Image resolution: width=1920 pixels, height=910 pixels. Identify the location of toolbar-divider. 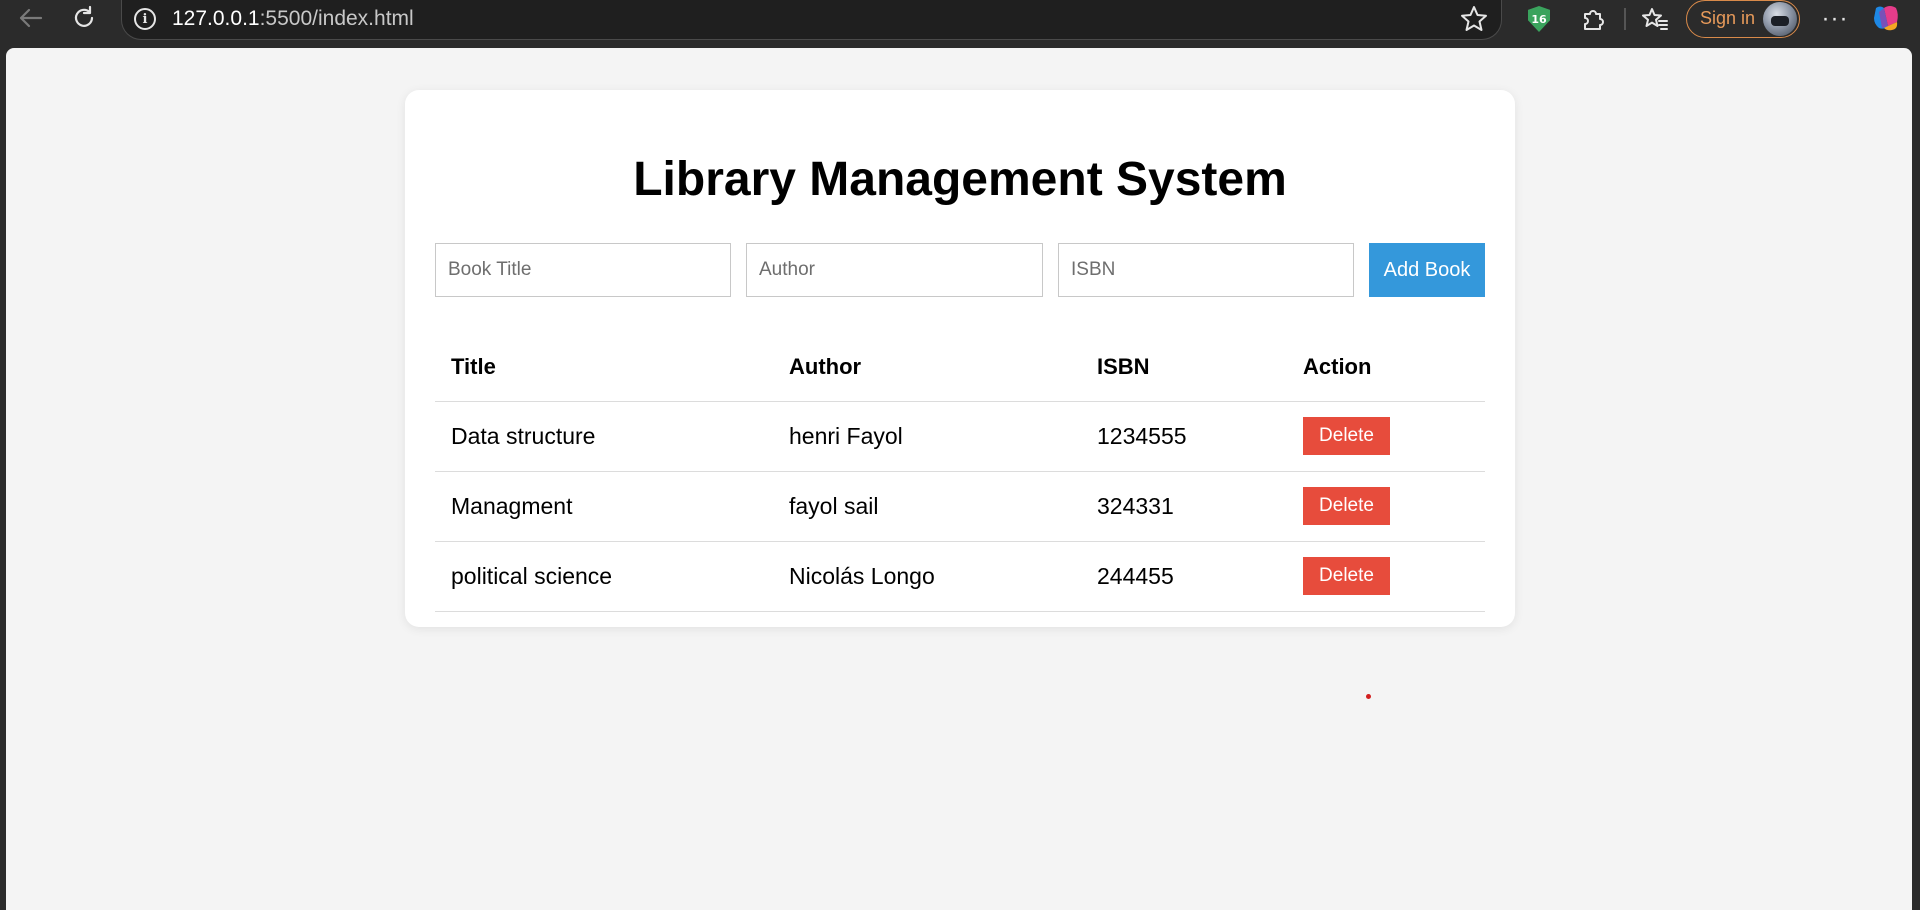
(1625, 19).